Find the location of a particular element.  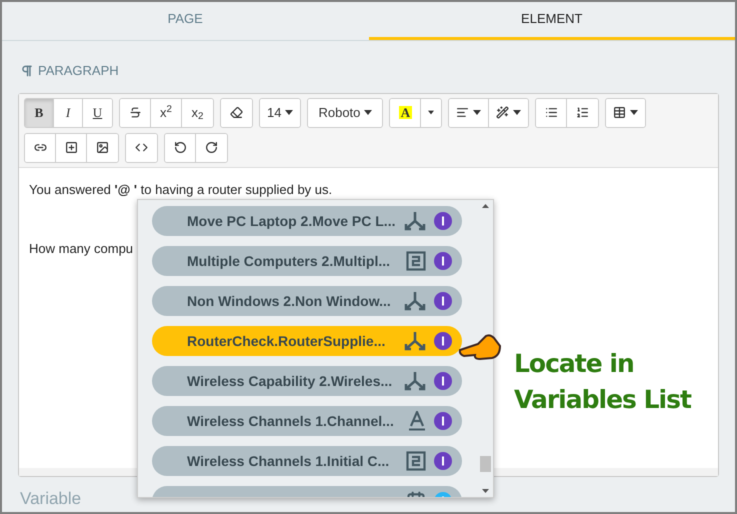

redo-icon is located at coordinates (211, 147).